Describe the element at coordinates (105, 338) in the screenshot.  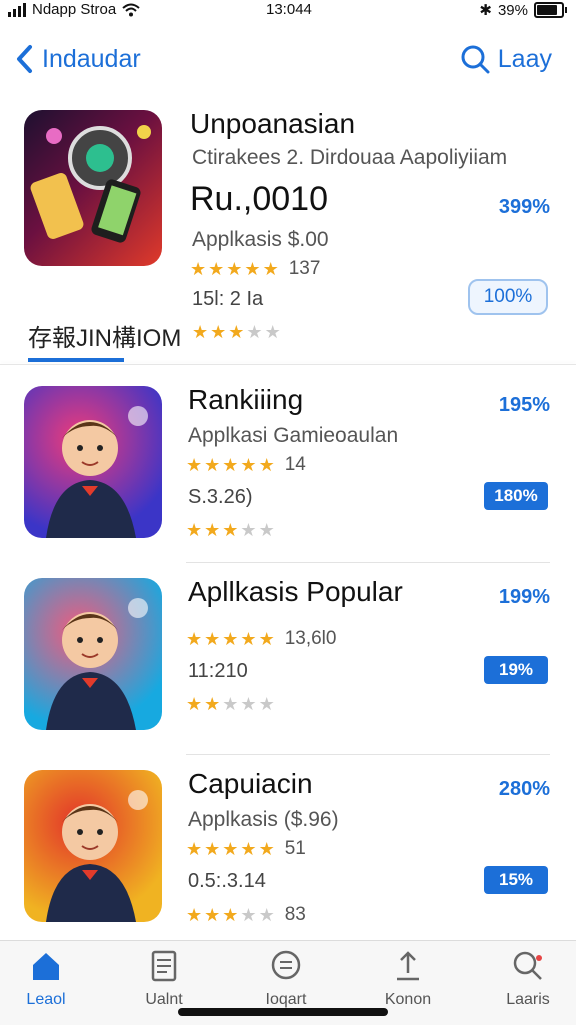
I see `featured-secondary-label: 存報JIN構IOM` at that location.